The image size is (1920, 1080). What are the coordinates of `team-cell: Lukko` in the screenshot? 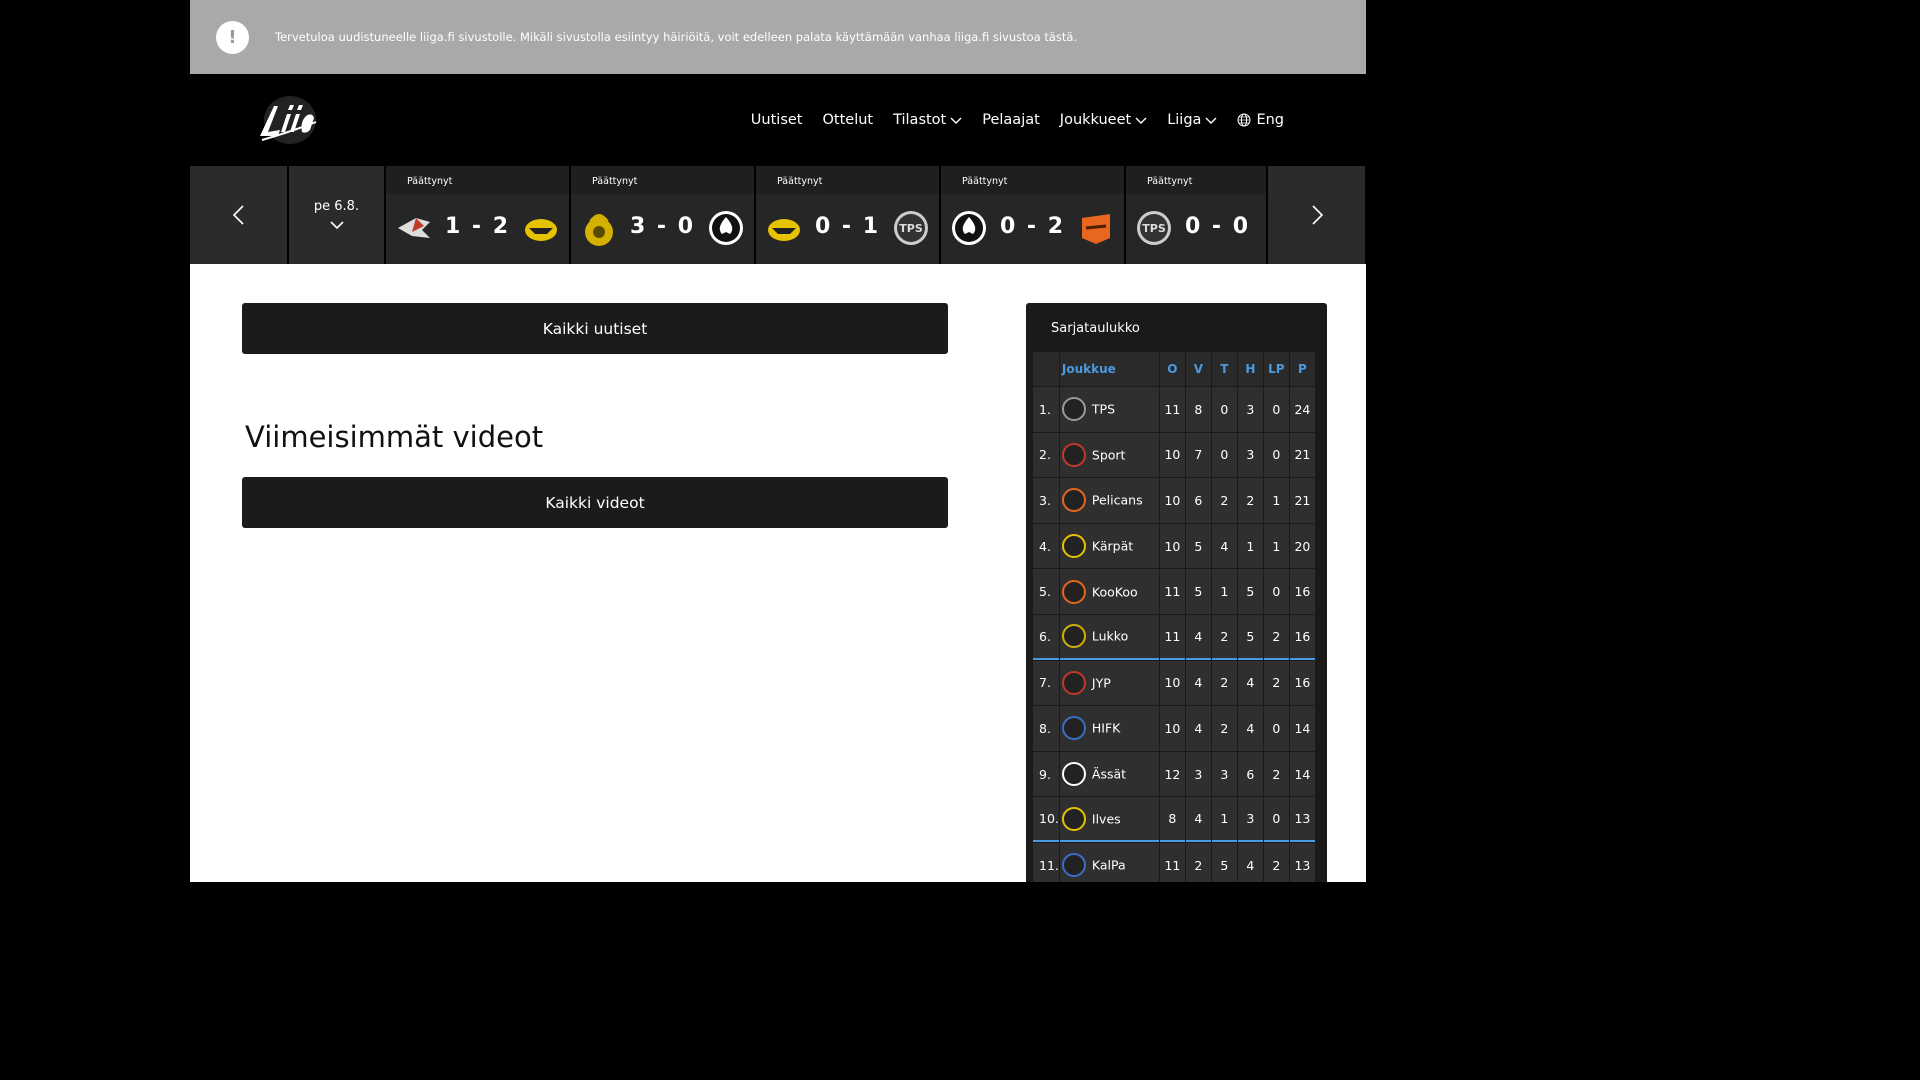 It's located at (1109, 637).